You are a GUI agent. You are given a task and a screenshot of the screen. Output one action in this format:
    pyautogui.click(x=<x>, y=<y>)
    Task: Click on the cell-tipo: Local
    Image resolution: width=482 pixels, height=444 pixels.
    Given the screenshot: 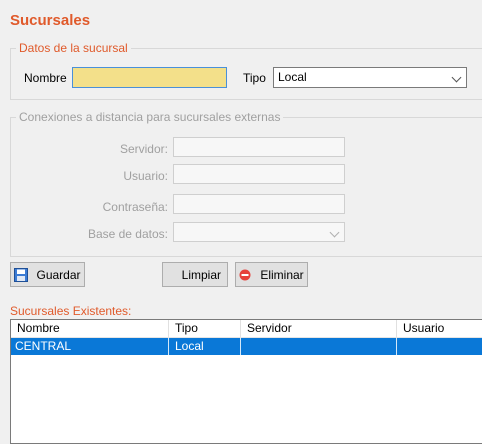 What is the action you would take?
    pyautogui.click(x=205, y=346)
    